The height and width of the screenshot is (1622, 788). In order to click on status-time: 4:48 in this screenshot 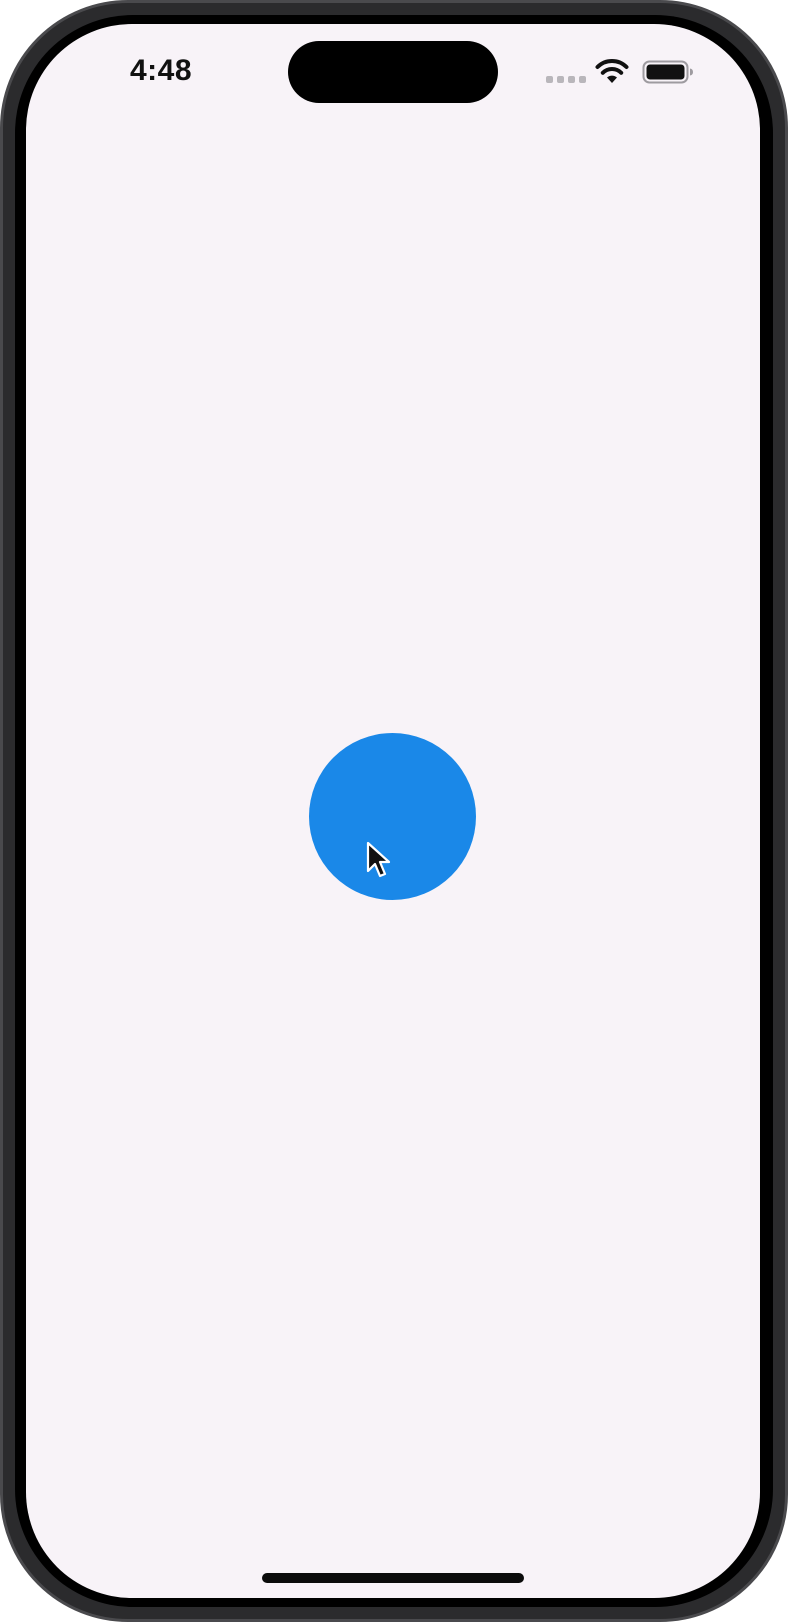, I will do `click(161, 70)`.